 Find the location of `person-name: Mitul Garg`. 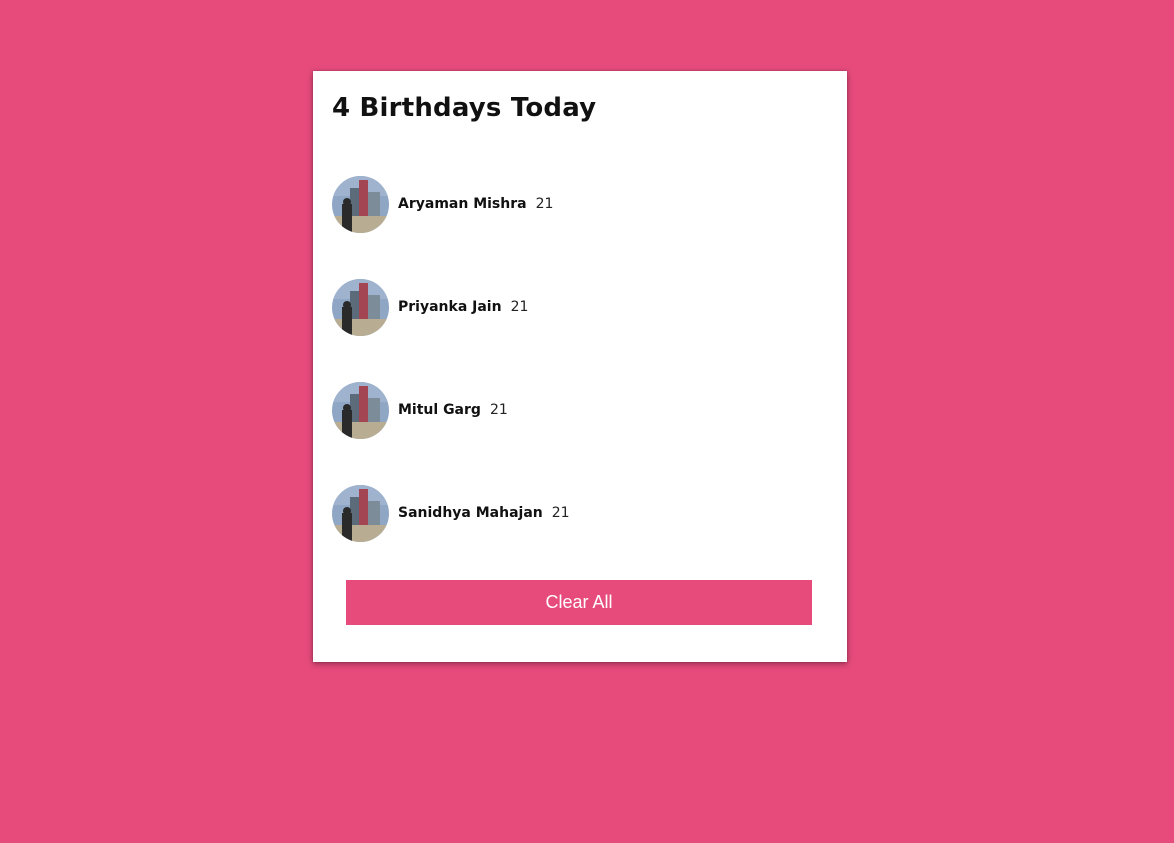

person-name: Mitul Garg is located at coordinates (439, 410).